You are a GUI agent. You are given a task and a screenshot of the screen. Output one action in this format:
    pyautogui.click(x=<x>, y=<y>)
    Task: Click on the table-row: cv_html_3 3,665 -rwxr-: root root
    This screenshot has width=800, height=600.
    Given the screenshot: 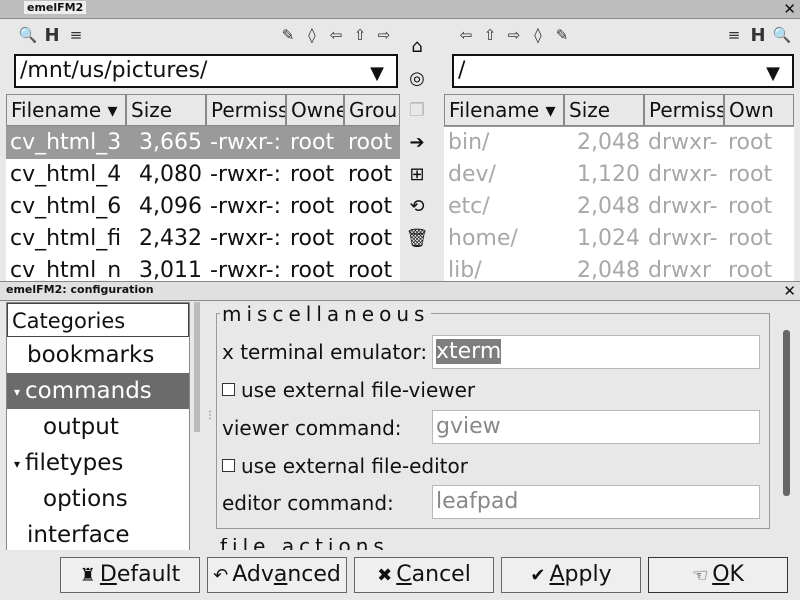 What is the action you would take?
    pyautogui.click(x=203, y=143)
    